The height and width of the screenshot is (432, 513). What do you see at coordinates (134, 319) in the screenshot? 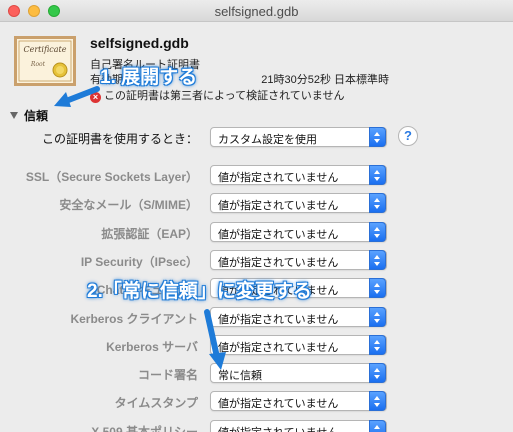
I see `trust-row-label: Kerberos クライアント` at bounding box center [134, 319].